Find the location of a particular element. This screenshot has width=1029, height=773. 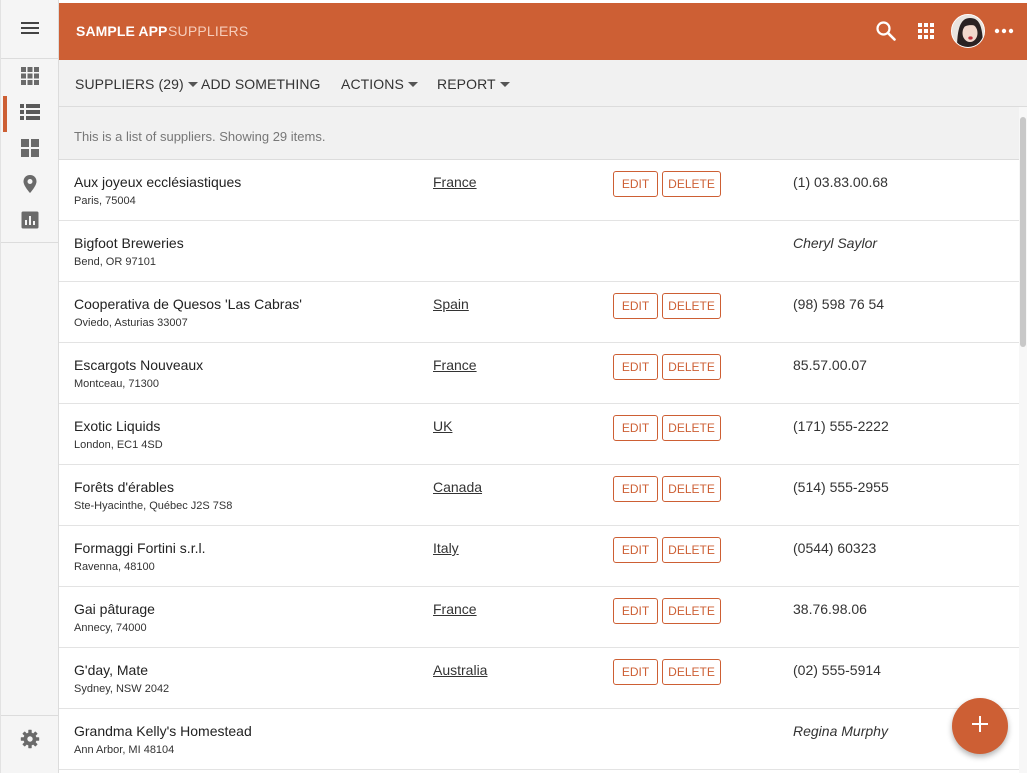

supplier-address: Bend, OR 97101 is located at coordinates (115, 262).